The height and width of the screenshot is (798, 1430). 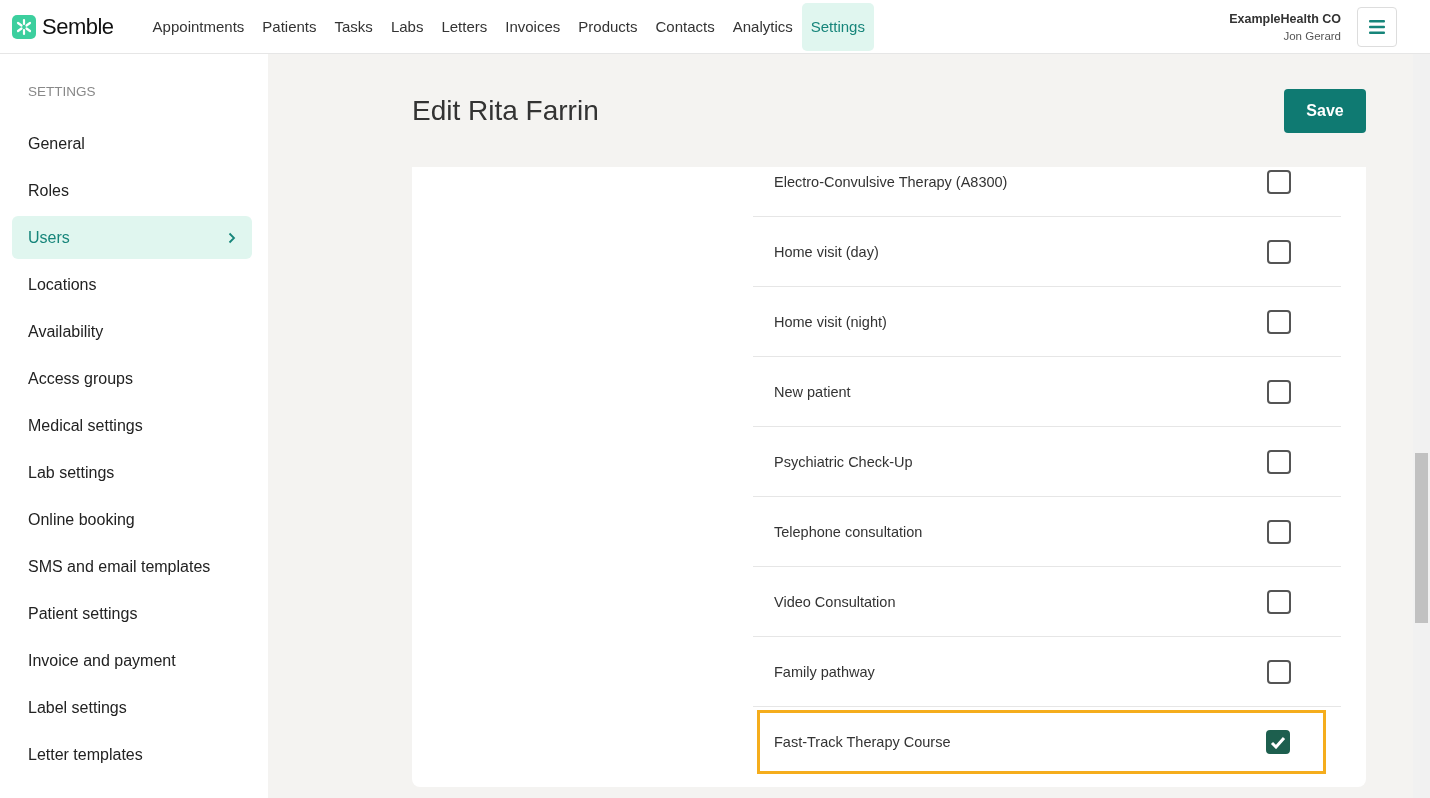 I want to click on nav-tab: Labs, so click(x=407, y=26).